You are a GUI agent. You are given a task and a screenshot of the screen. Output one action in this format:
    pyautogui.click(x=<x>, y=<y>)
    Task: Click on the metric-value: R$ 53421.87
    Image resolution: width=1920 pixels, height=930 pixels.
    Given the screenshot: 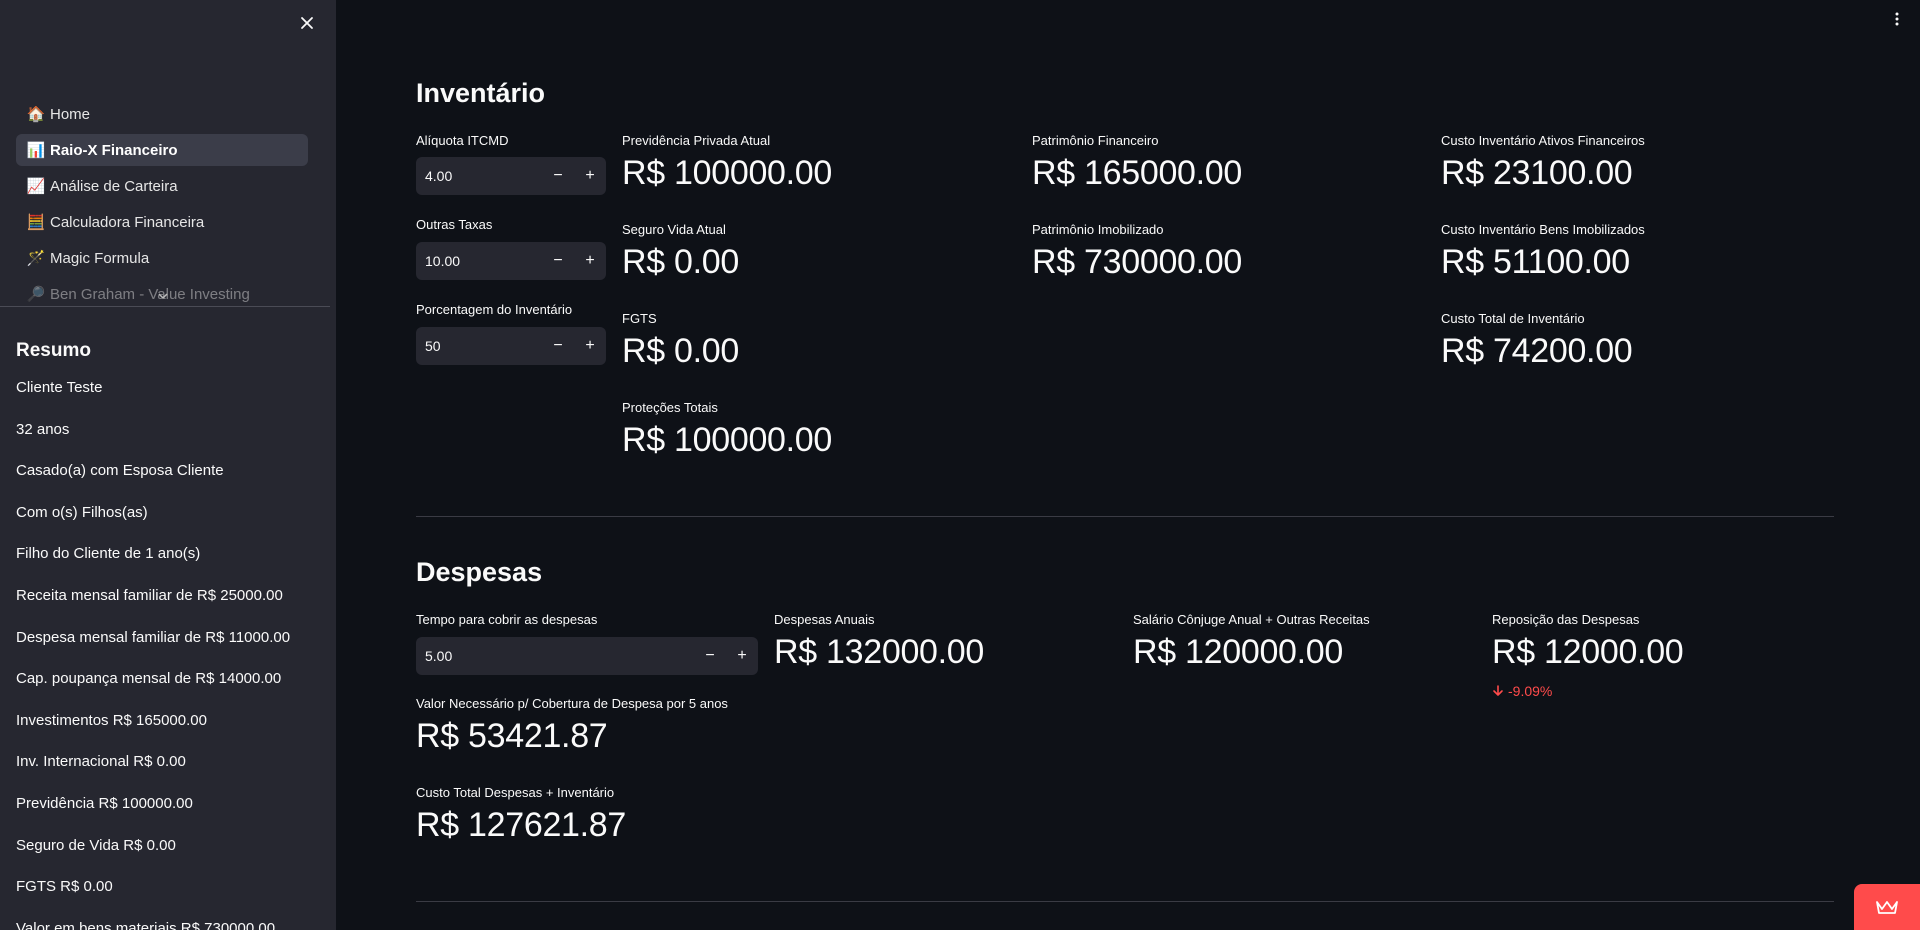 What is the action you would take?
    pyautogui.click(x=512, y=736)
    